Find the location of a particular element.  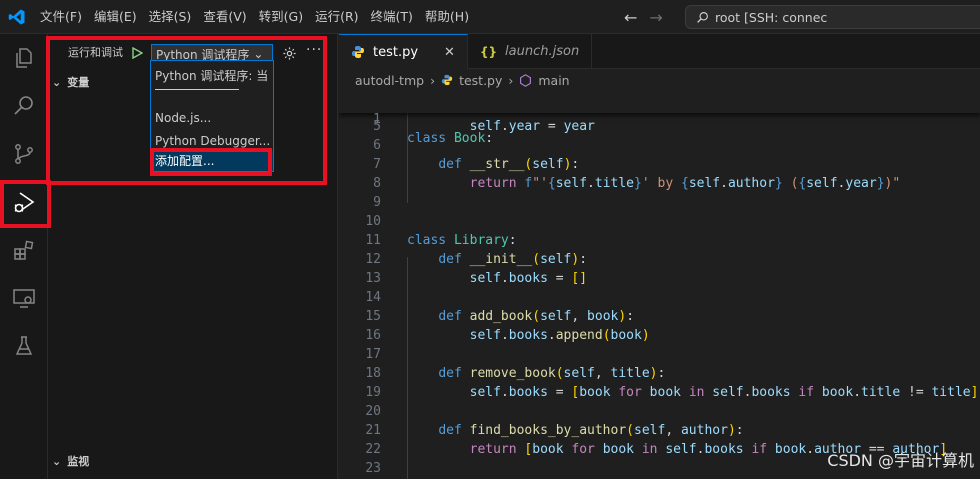

code-line: 14 is located at coordinates (659, 297).